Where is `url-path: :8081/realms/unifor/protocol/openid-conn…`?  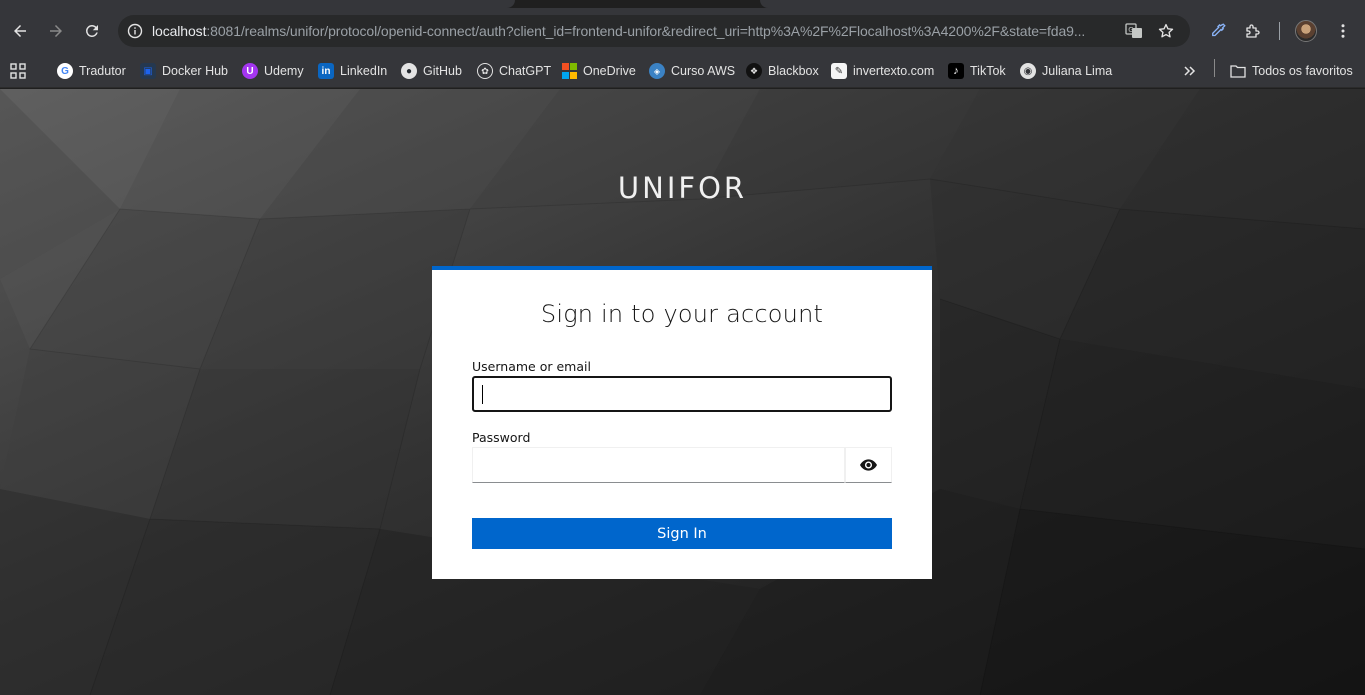 url-path: :8081/realms/unifor/protocol/openid-conn… is located at coordinates (646, 31).